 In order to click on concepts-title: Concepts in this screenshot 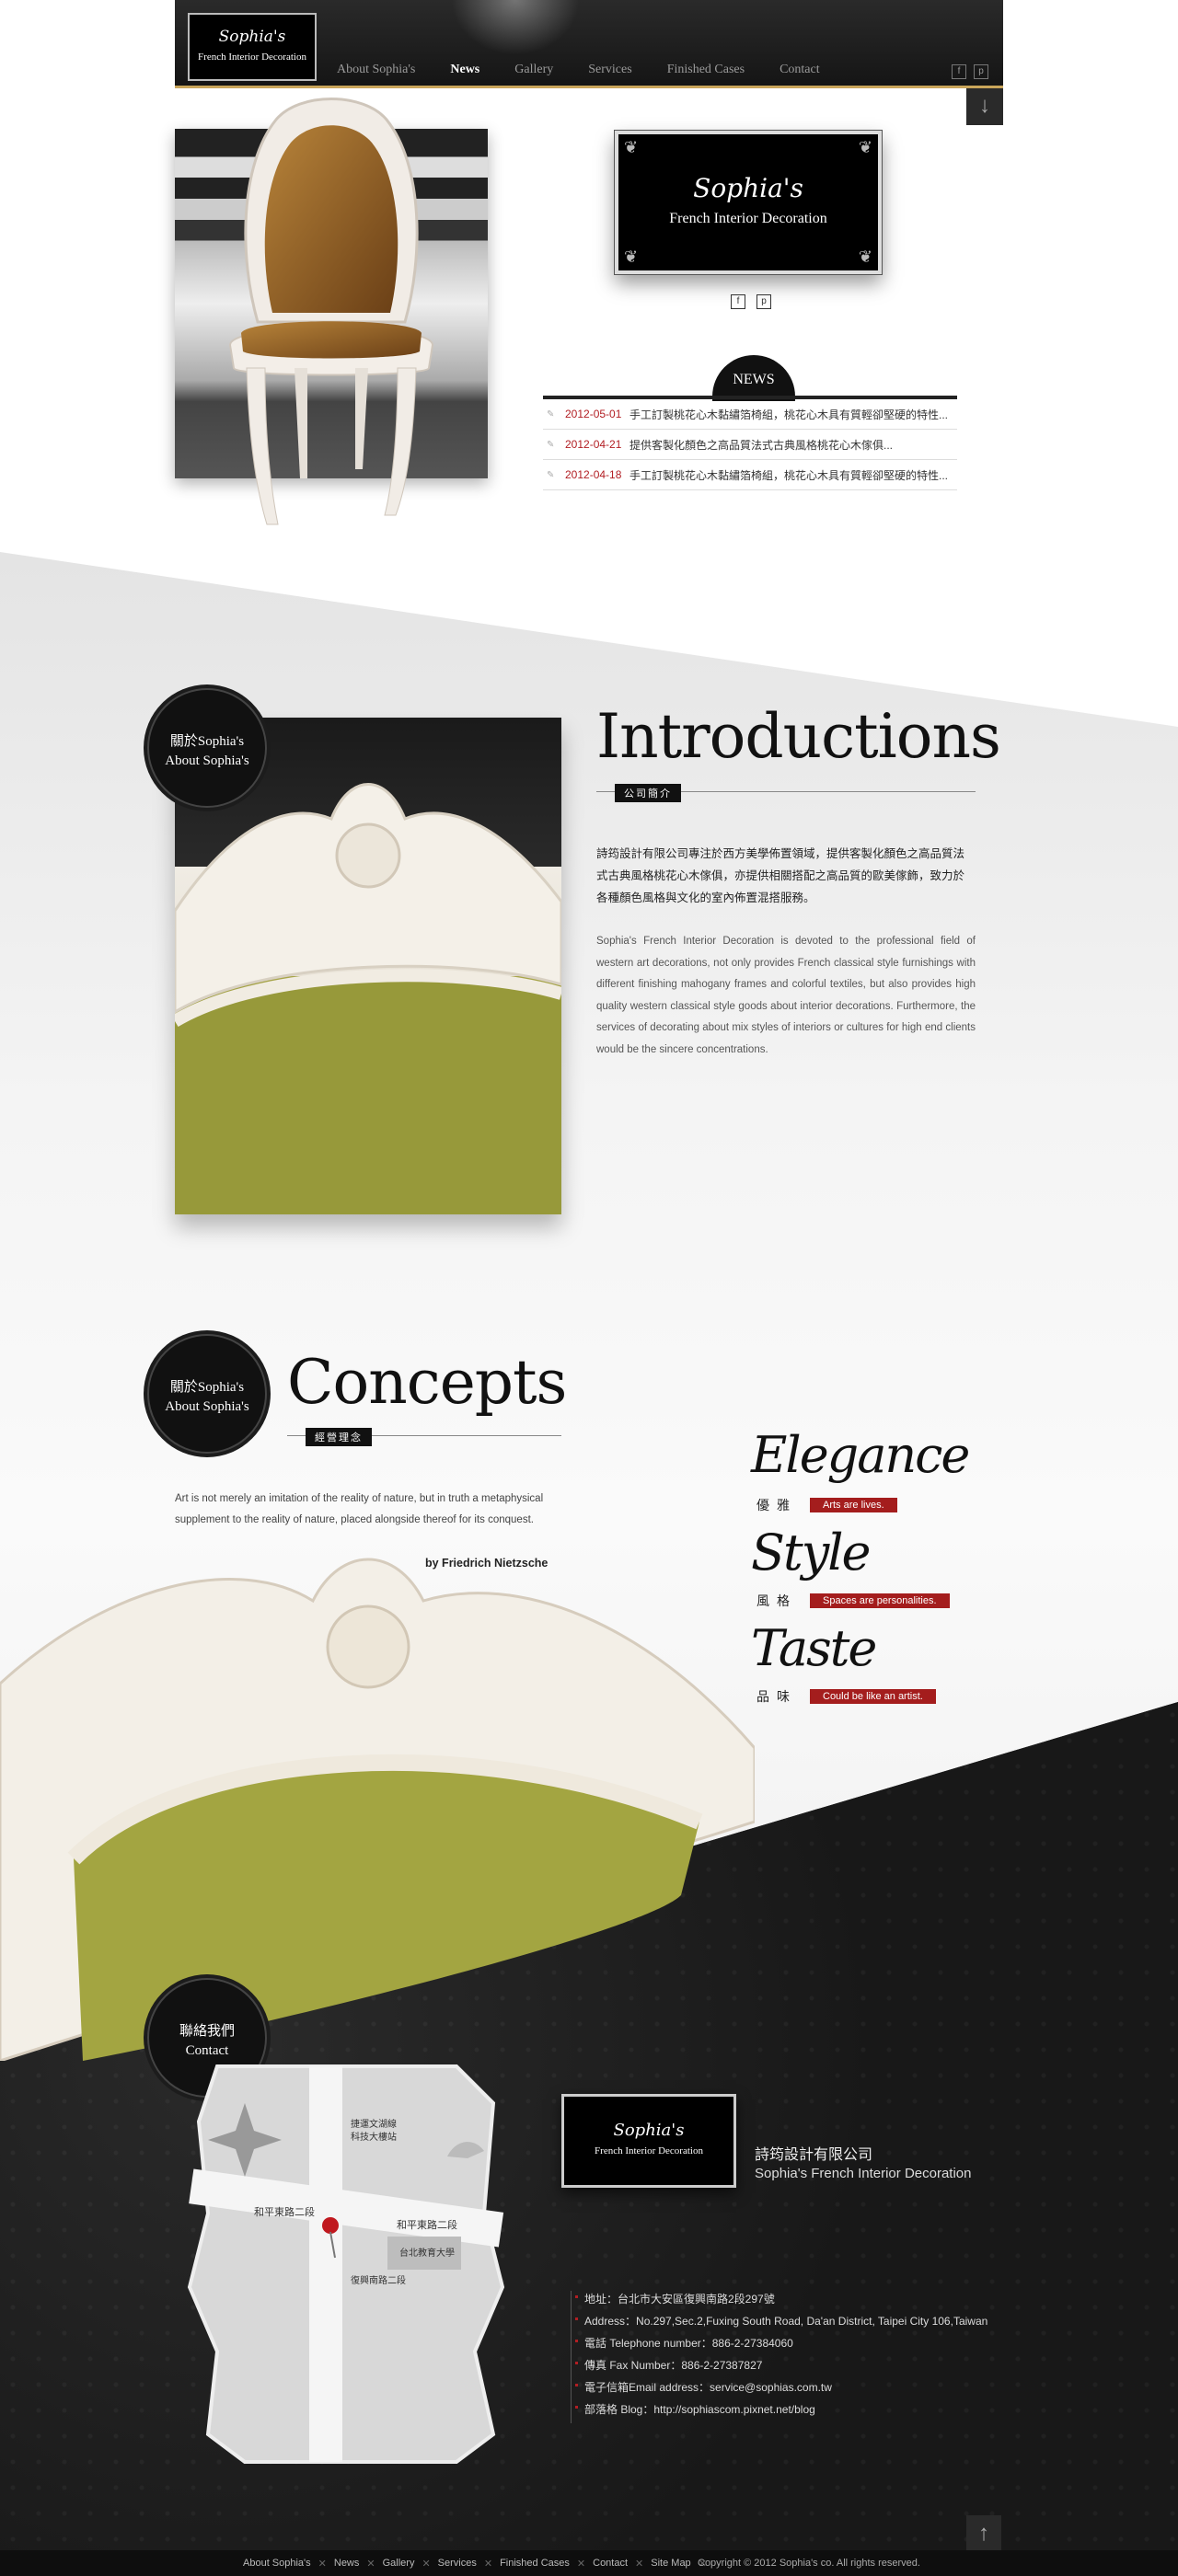, I will do `click(427, 1382)`.